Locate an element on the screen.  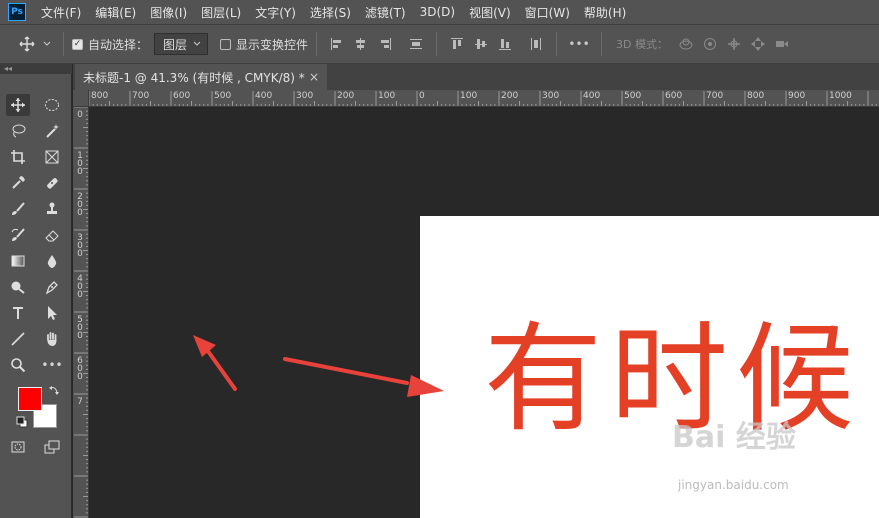
lasso-icon is located at coordinates (19, 131).